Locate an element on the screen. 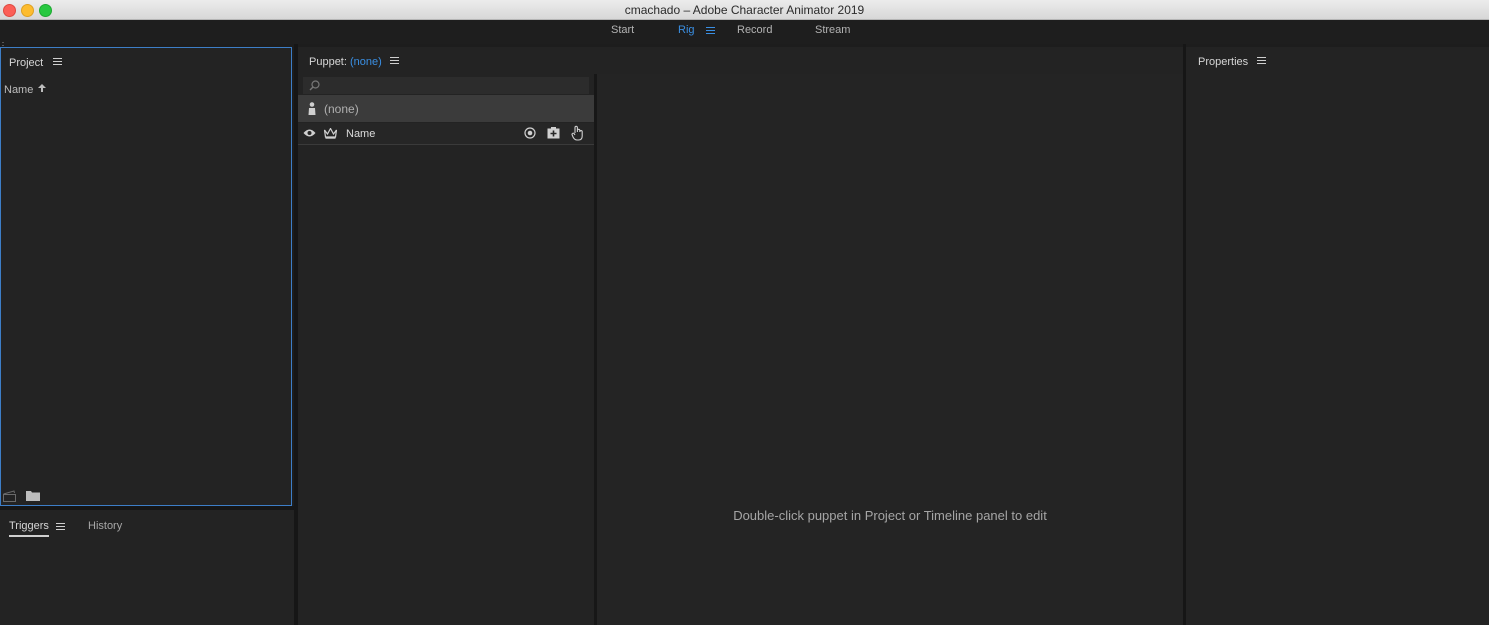  independent-crown-icon is located at coordinates (330, 133).